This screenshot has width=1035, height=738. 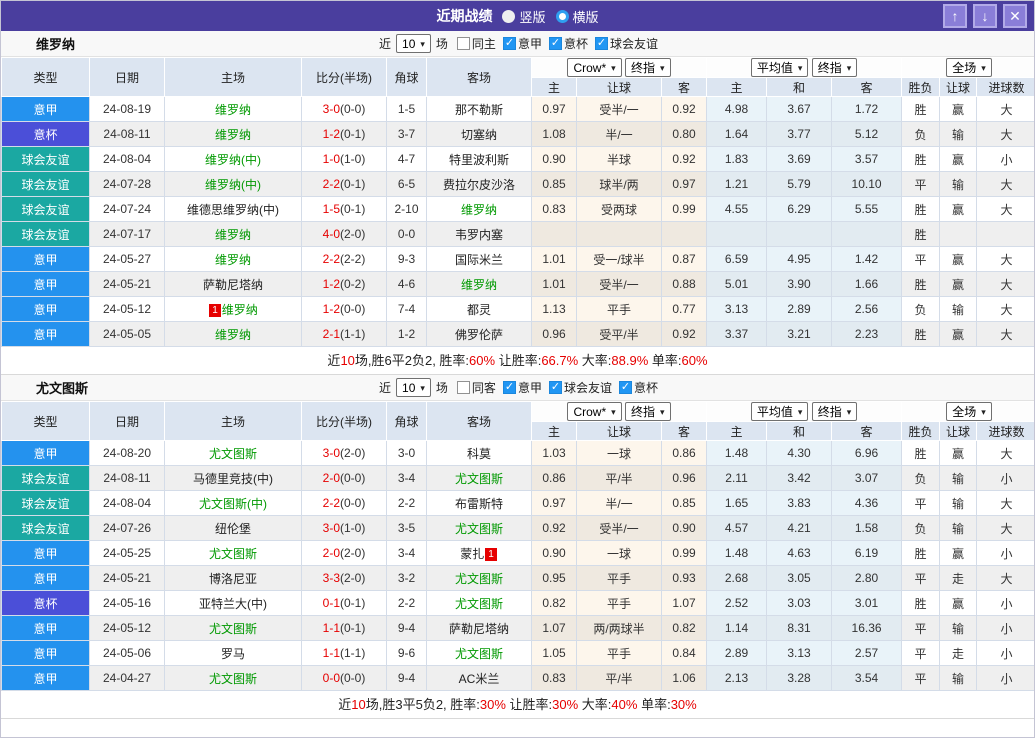 What do you see at coordinates (619, 628) in the screenshot?
I see `odds-handicap-cell: 两/两球半` at bounding box center [619, 628].